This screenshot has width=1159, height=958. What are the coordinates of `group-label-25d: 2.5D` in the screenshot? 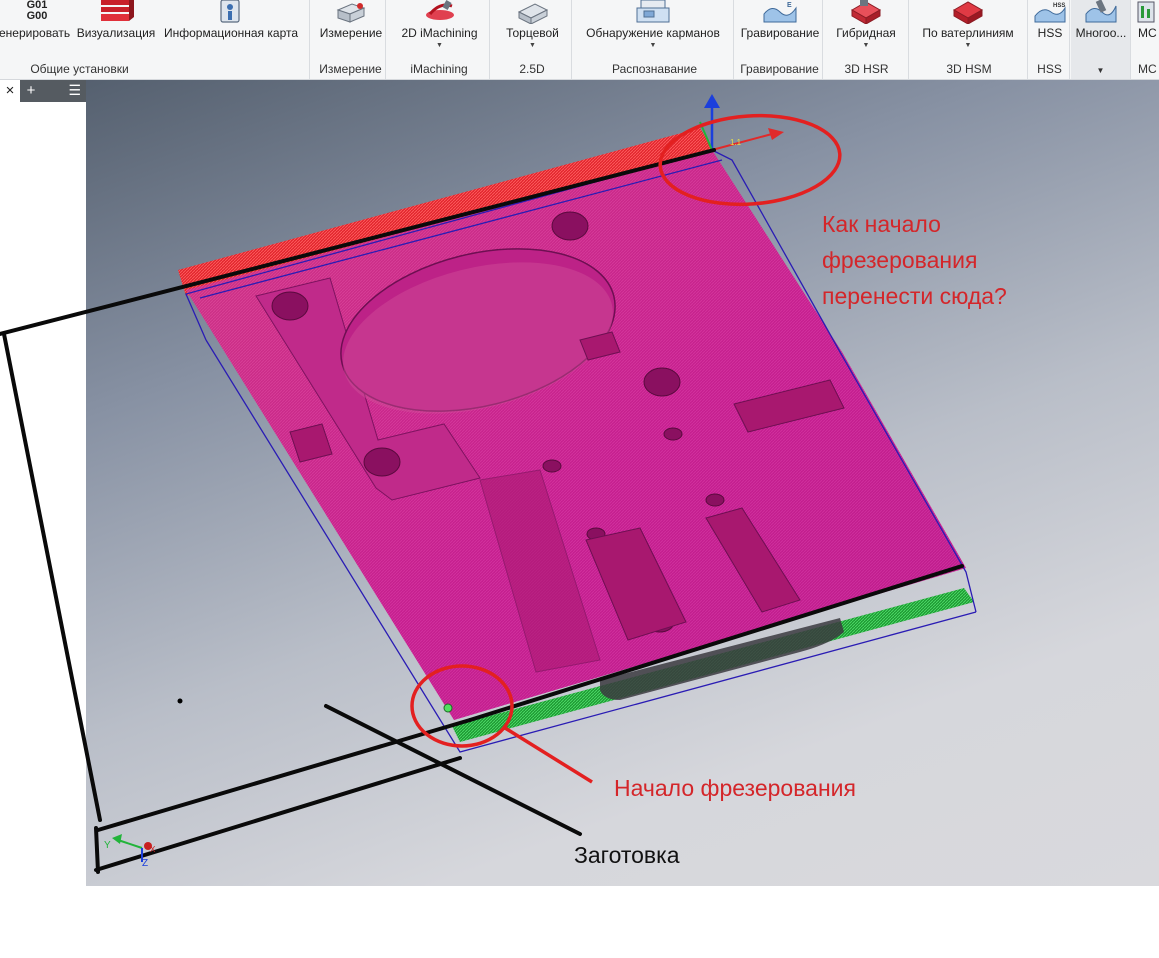 It's located at (532, 69).